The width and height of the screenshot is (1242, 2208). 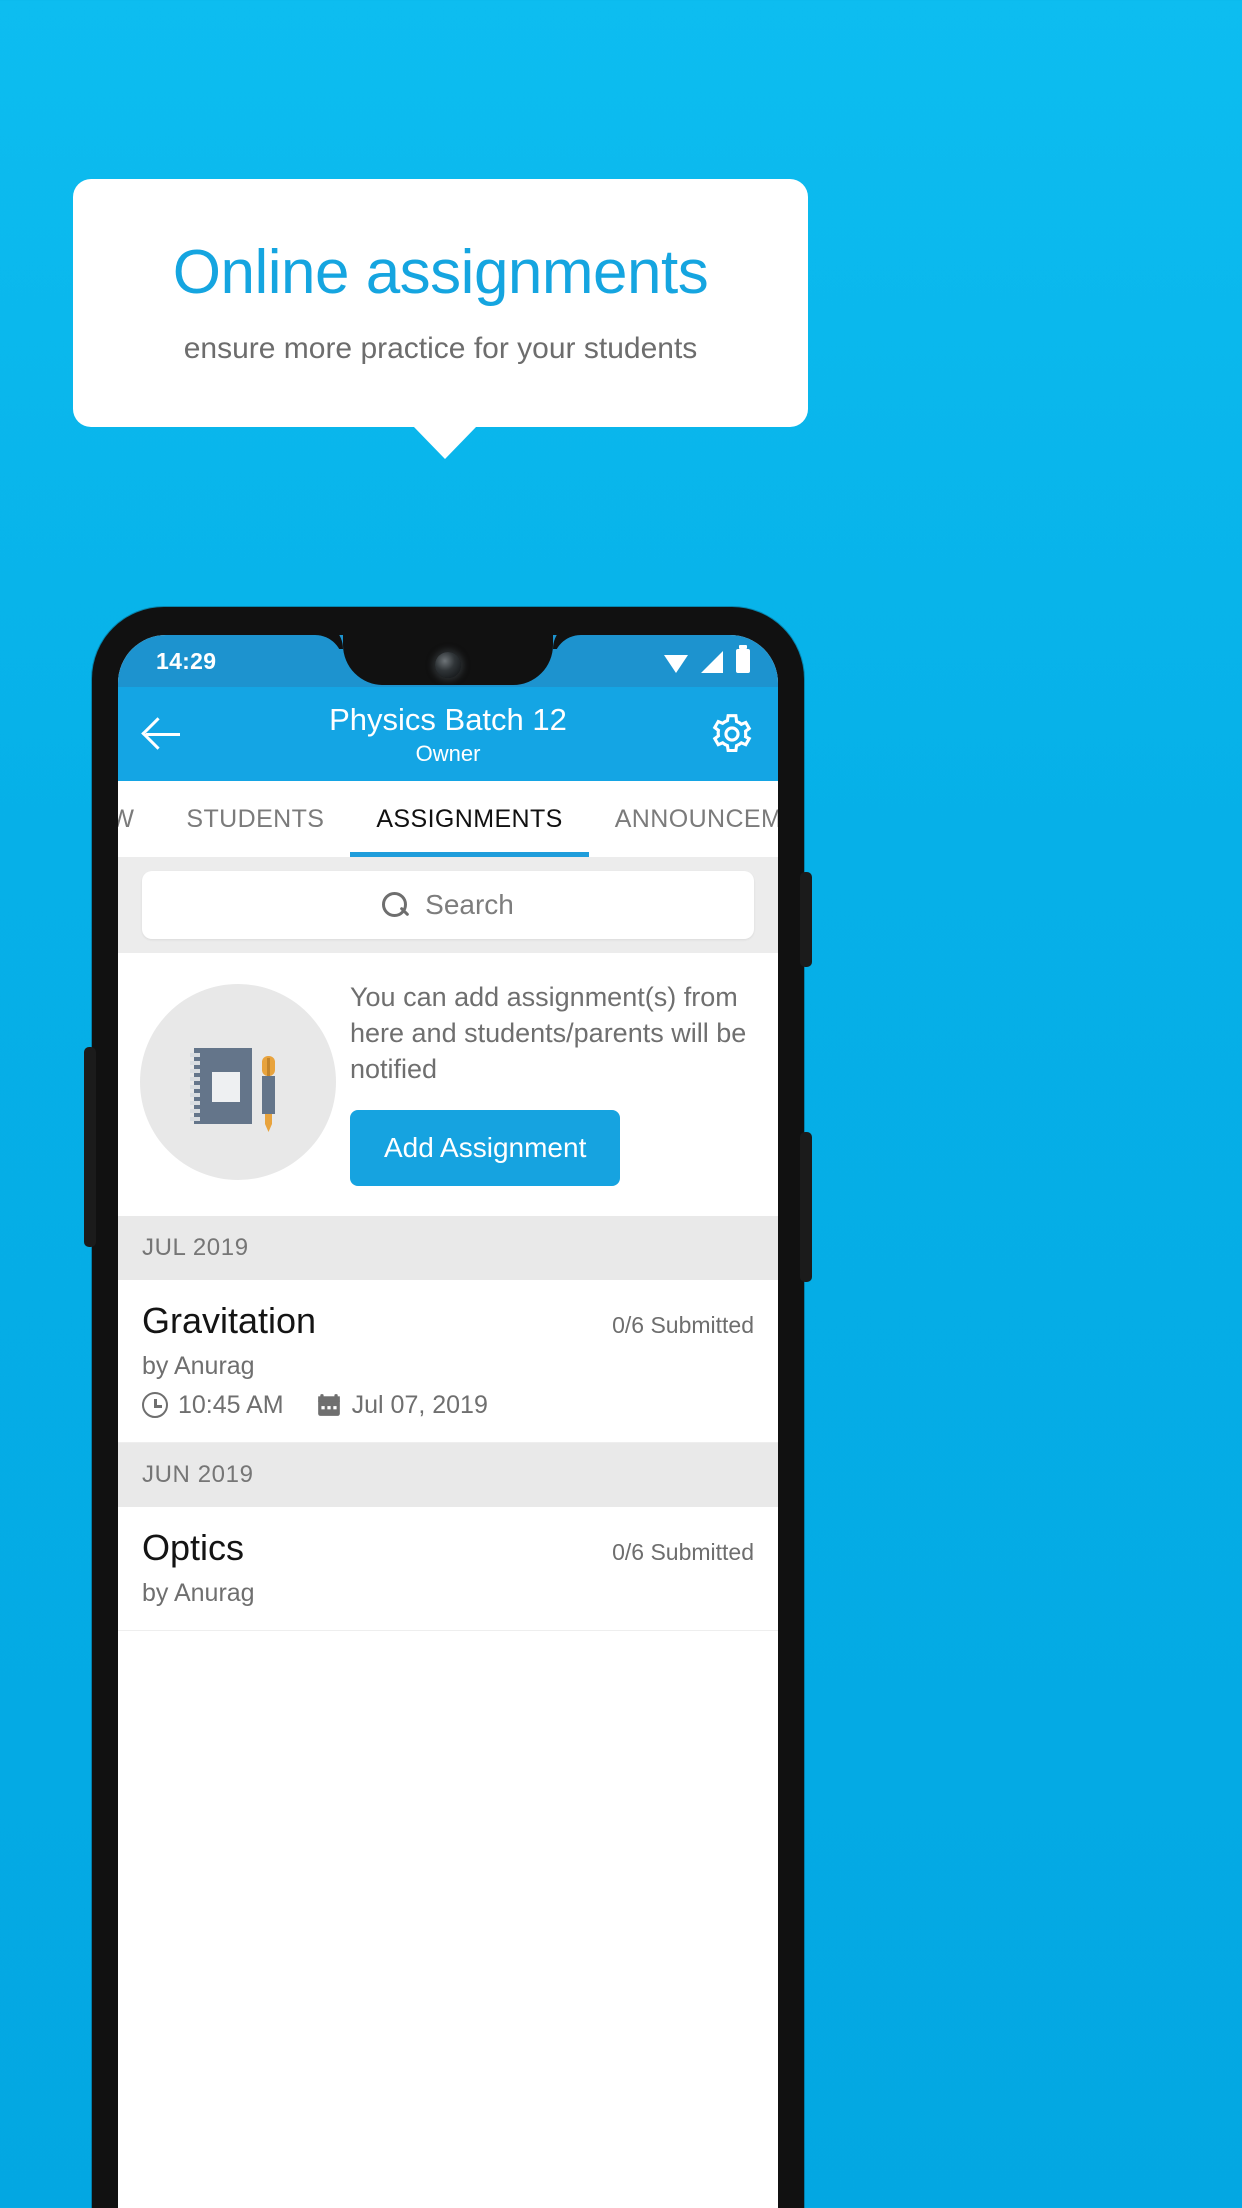 I want to click on search-input: Search, so click(x=448, y=905).